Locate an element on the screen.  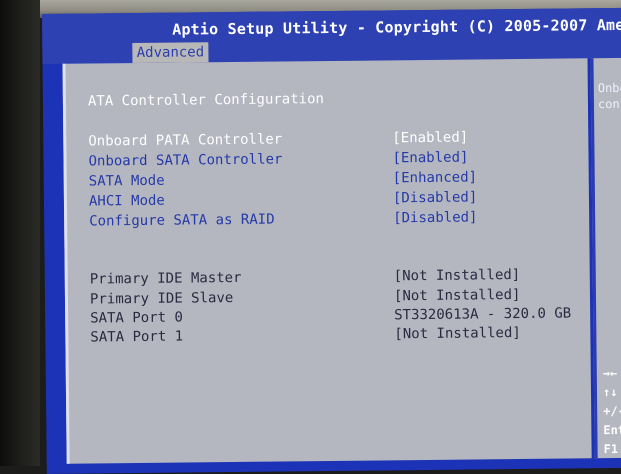
device-value: ST3320613A - 320.0 GB is located at coordinates (483, 314).